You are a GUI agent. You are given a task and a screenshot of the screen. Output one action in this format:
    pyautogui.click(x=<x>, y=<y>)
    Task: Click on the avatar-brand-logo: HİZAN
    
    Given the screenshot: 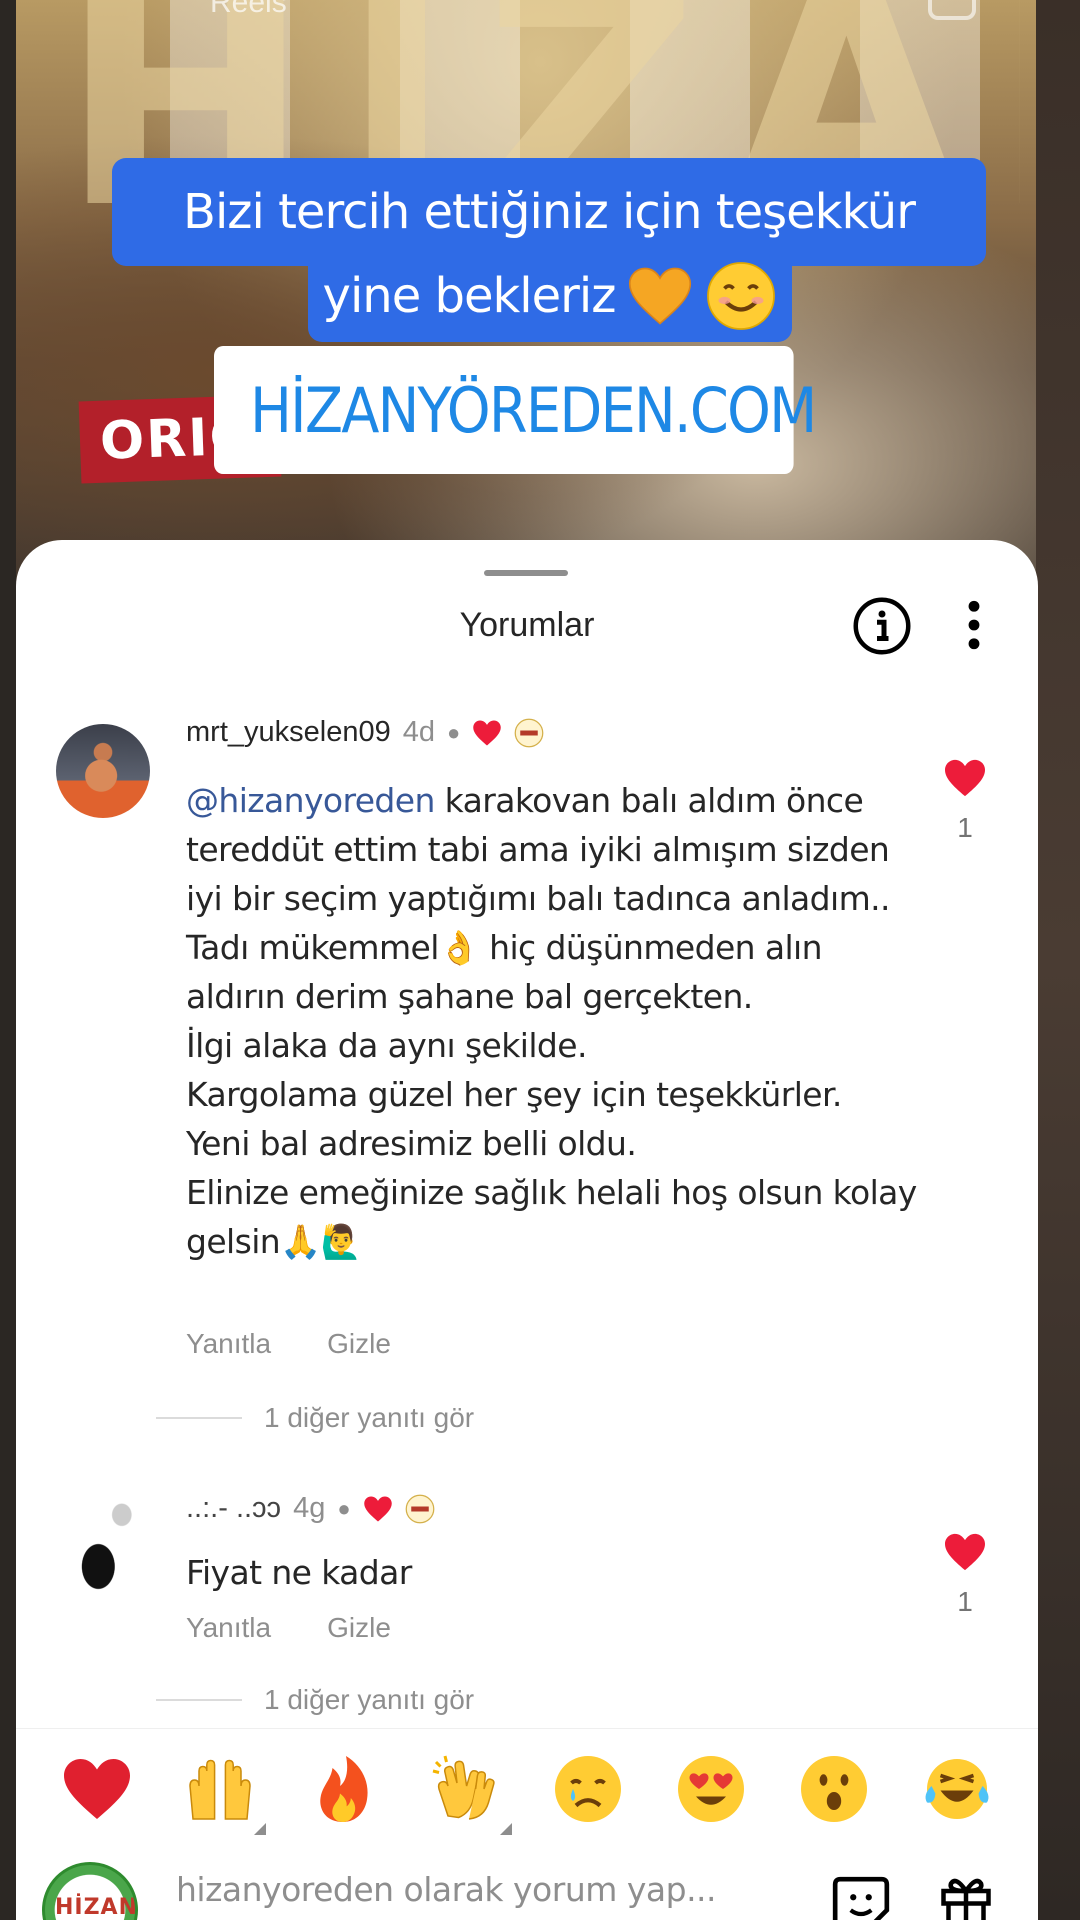 What is the action you would take?
    pyautogui.click(x=96, y=1907)
    